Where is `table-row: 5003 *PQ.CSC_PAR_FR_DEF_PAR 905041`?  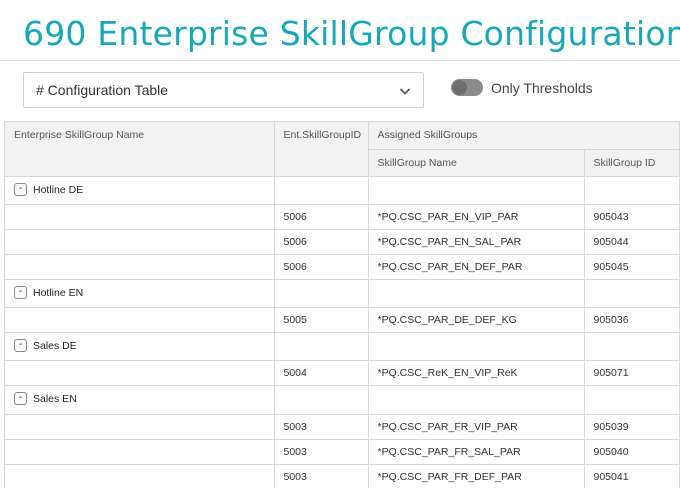 table-row: 5003 *PQ.CSC_PAR_FR_DEF_PAR 905041 is located at coordinates (342, 476).